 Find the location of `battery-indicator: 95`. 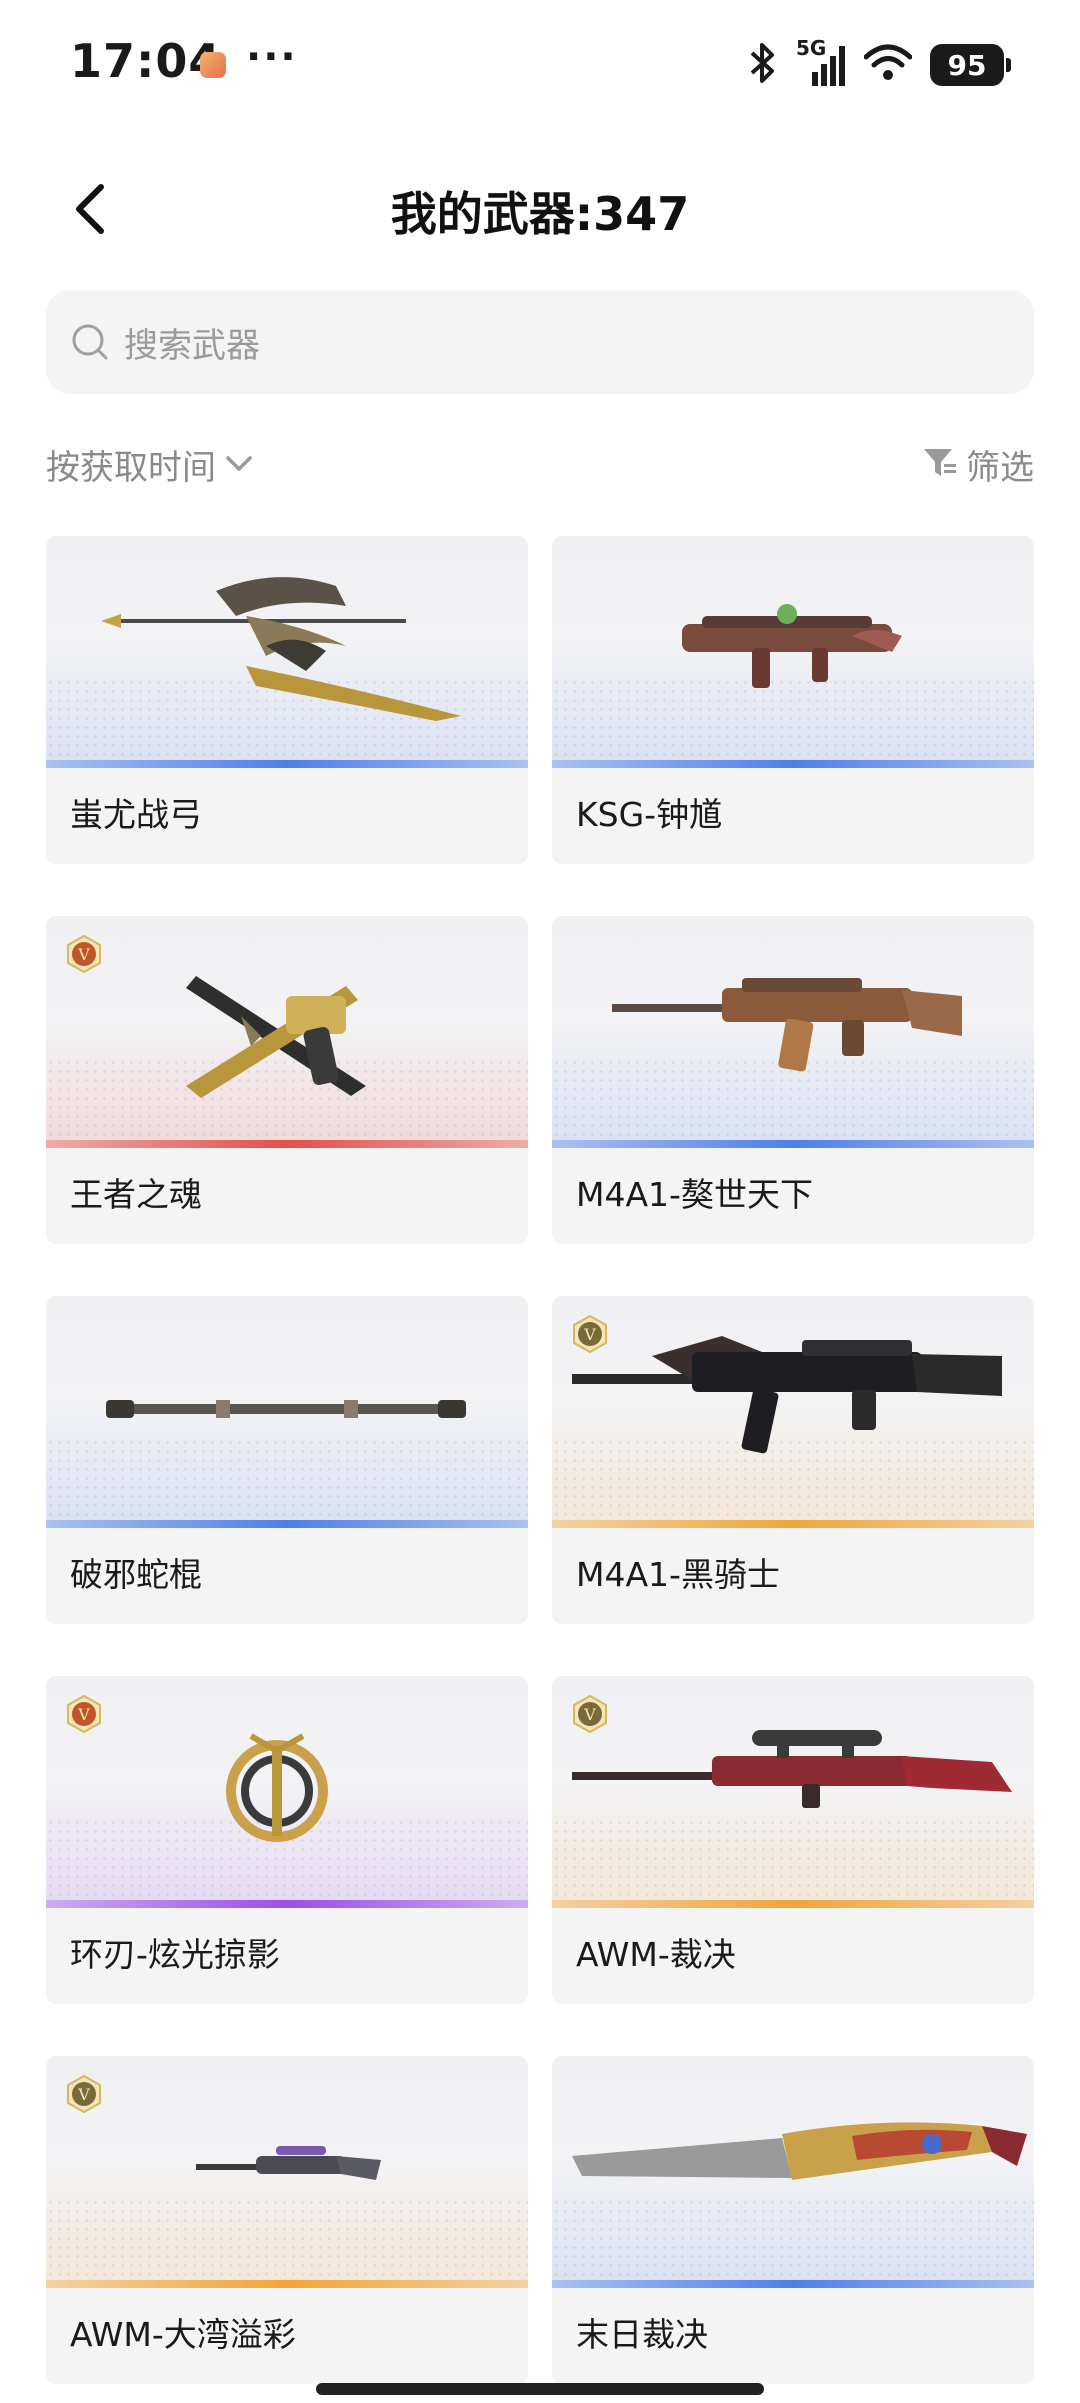

battery-indicator: 95 is located at coordinates (970, 65).